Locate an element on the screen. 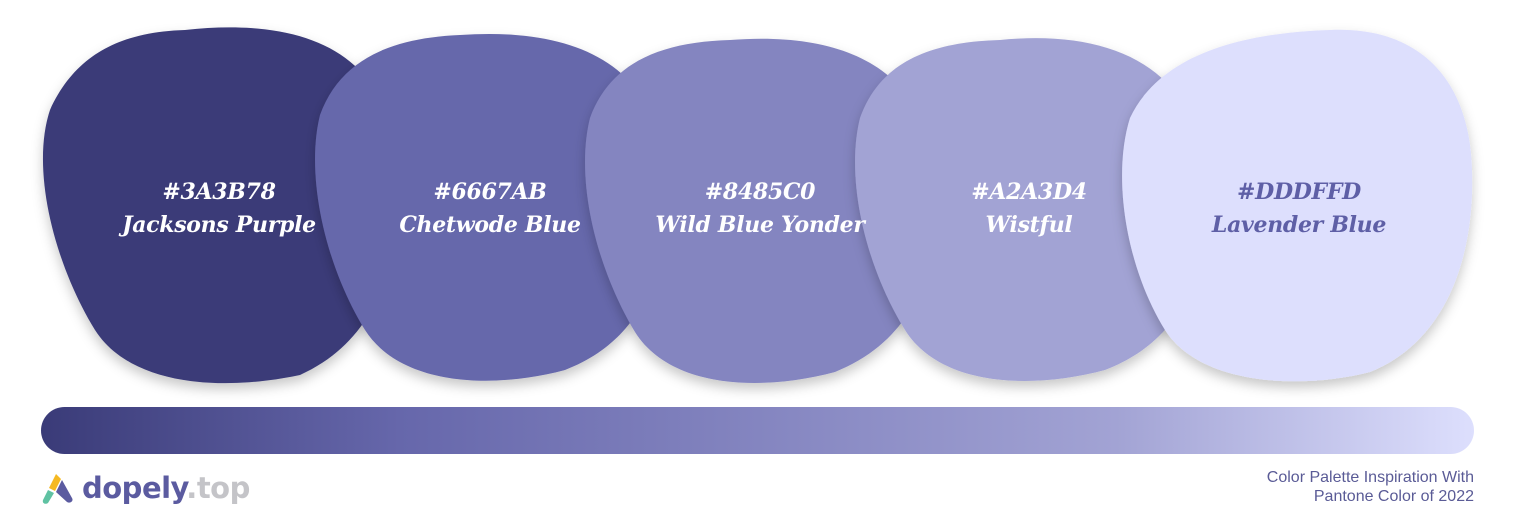 The image size is (1515, 526). caption-line-1: Color Palette Inspiration With is located at coordinates (1370, 477).